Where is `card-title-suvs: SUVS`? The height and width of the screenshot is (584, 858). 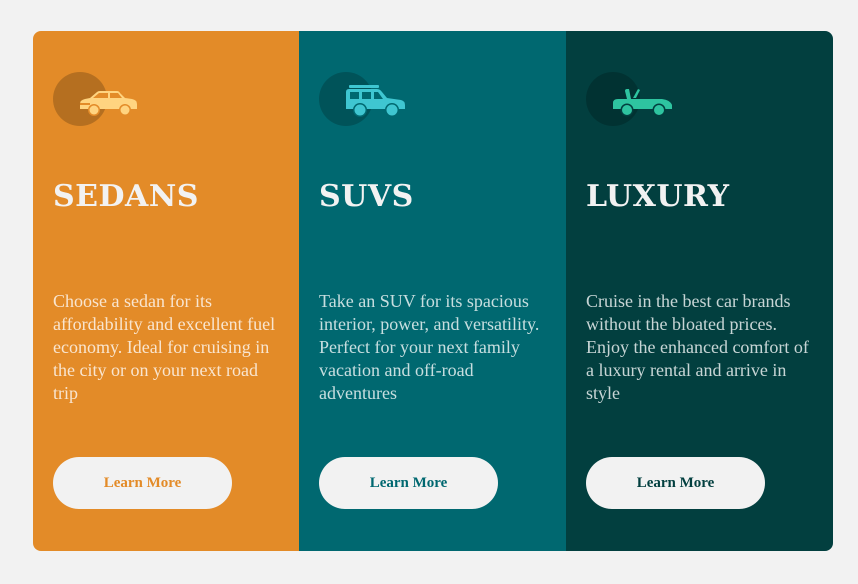
card-title-suvs: SUVS is located at coordinates (366, 196).